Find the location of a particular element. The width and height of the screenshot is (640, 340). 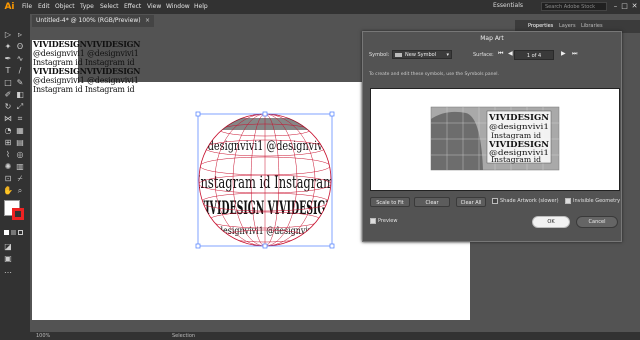

rotate-tool-icon: ↻ is located at coordinates (8, 107).